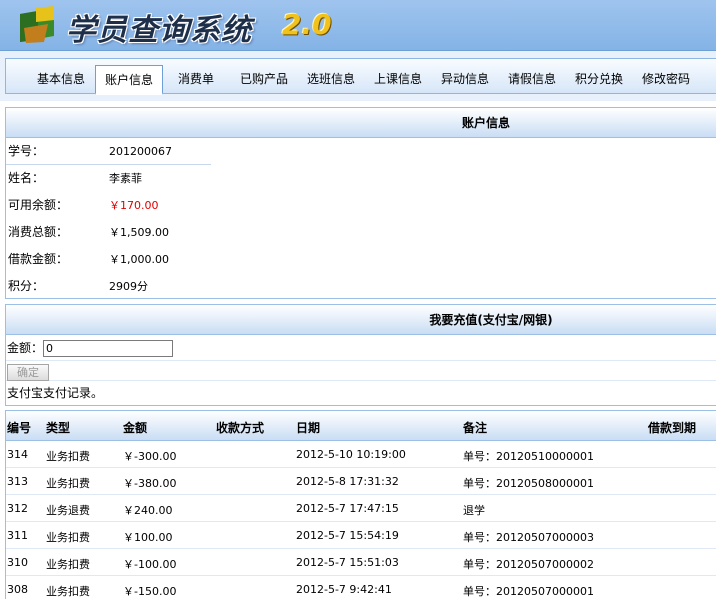 The image size is (716, 599). I want to click on tab-points-exchange: 积分兑换, so click(599, 79).